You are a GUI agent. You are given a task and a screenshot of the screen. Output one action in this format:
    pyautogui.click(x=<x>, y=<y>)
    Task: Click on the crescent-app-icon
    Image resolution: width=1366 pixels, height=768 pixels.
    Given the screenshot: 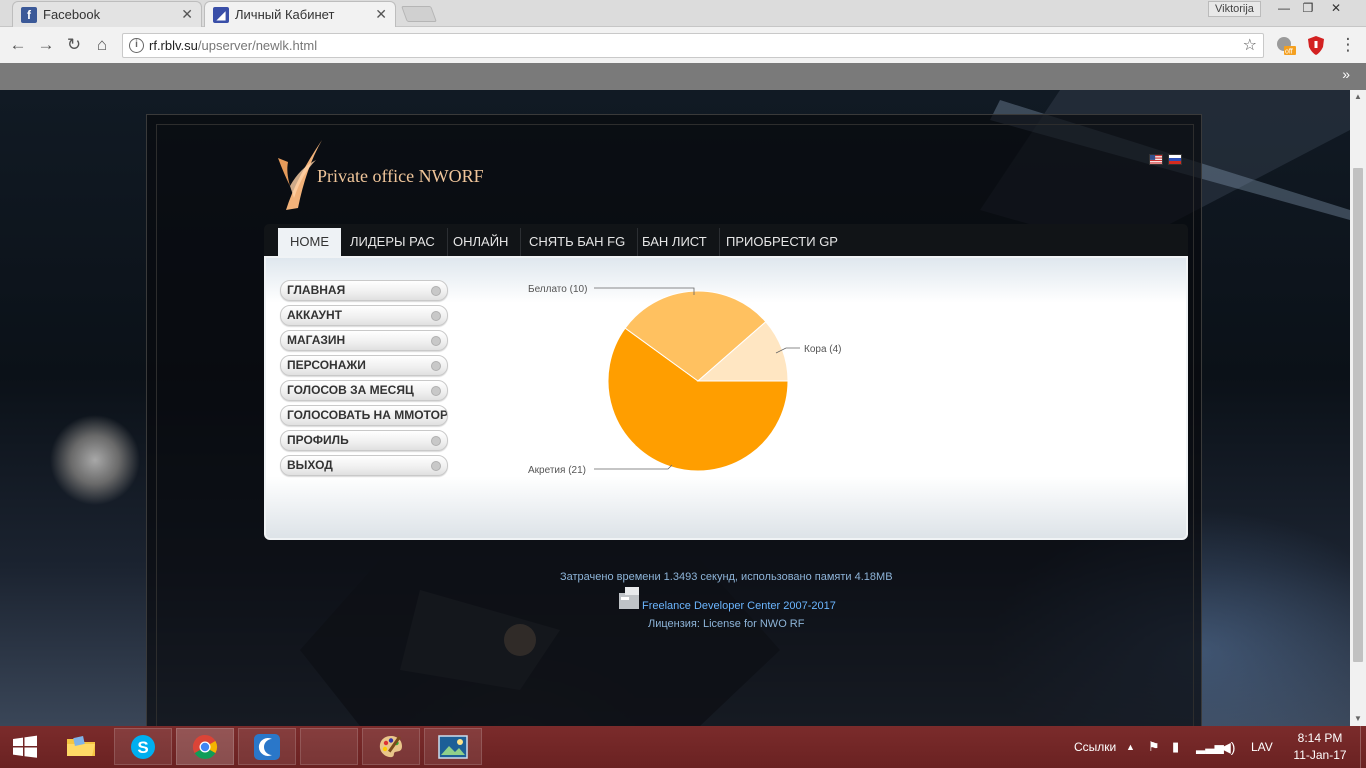 What is the action you would take?
    pyautogui.click(x=267, y=746)
    